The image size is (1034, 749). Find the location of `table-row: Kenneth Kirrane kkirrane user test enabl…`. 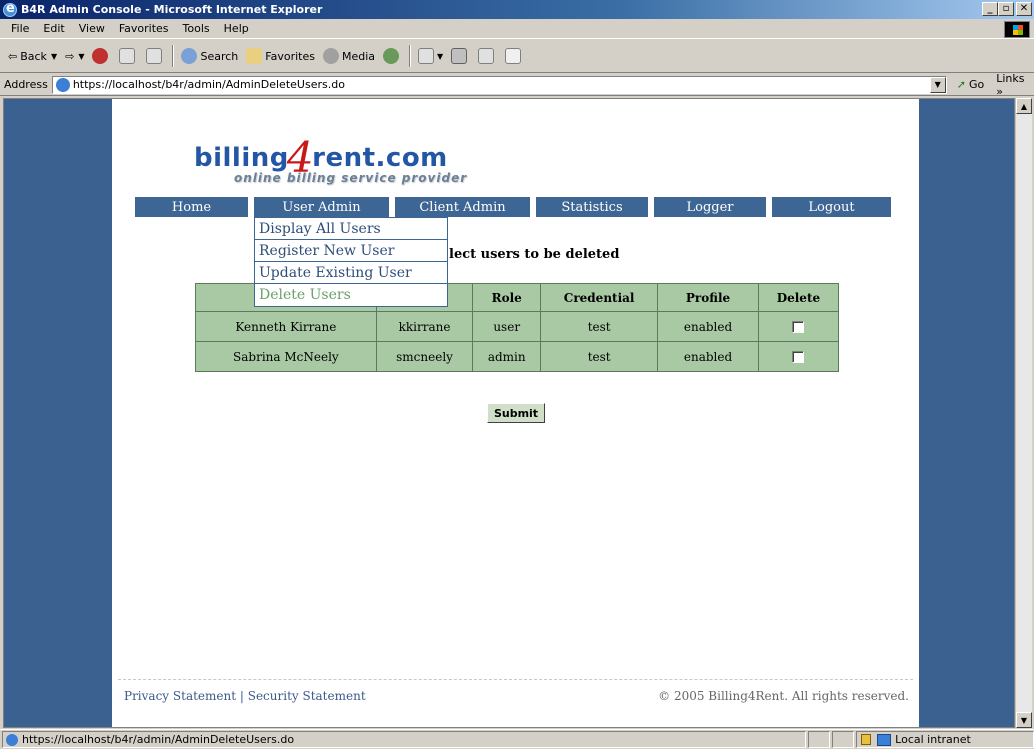

table-row: Kenneth Kirrane kkirrane user test enabl… is located at coordinates (517, 326).